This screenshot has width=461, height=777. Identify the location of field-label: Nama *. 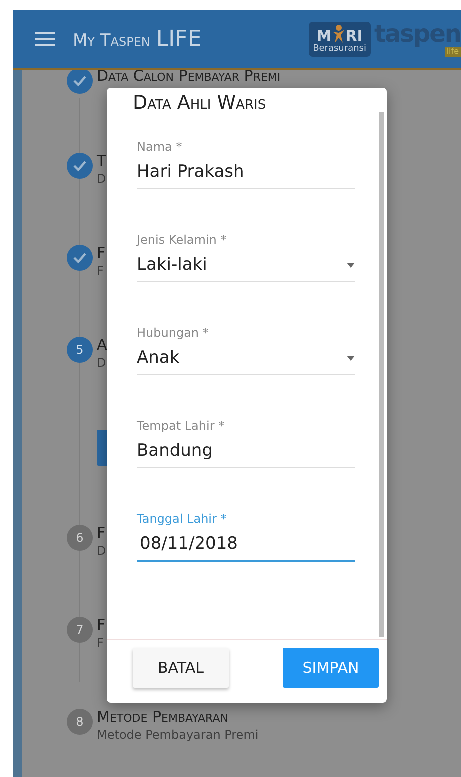
(160, 147).